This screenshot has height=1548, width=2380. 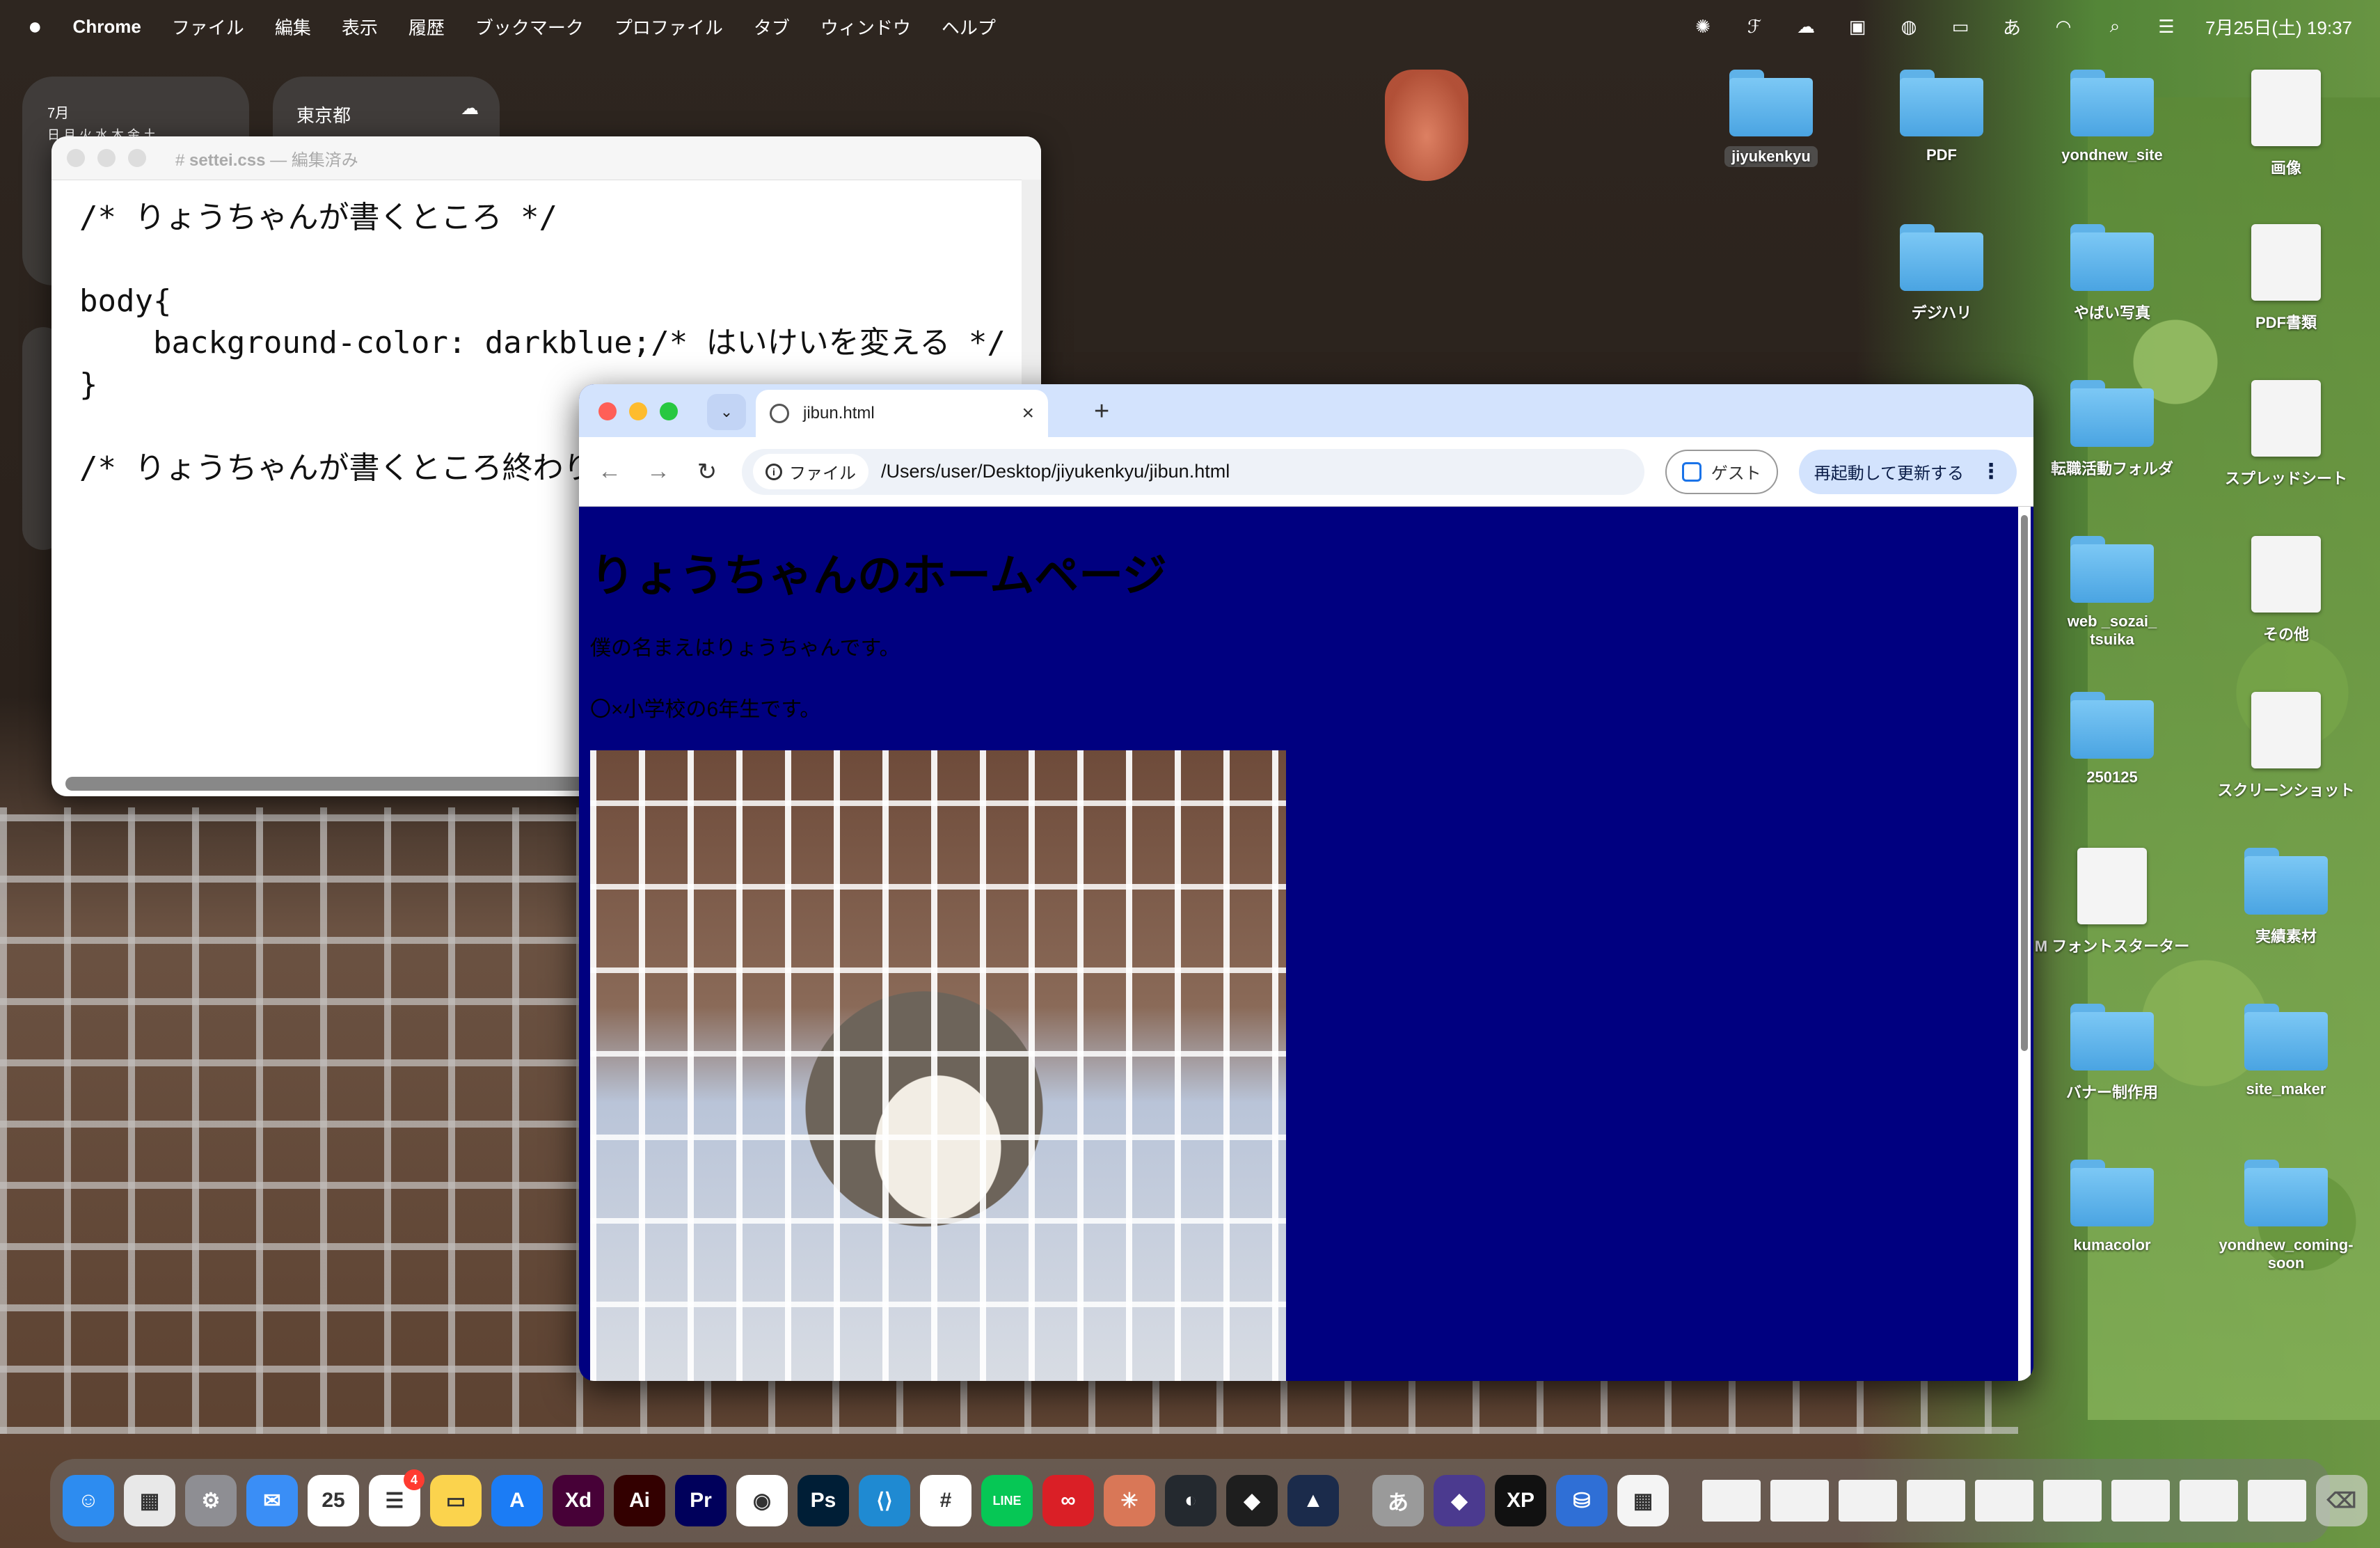 I want to click on menu-item: ファイル, so click(x=208, y=27).